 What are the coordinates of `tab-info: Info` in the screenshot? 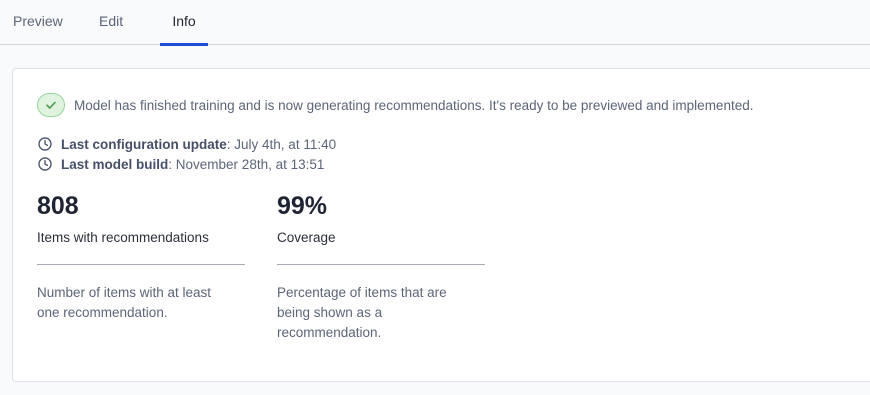 It's located at (184, 23).